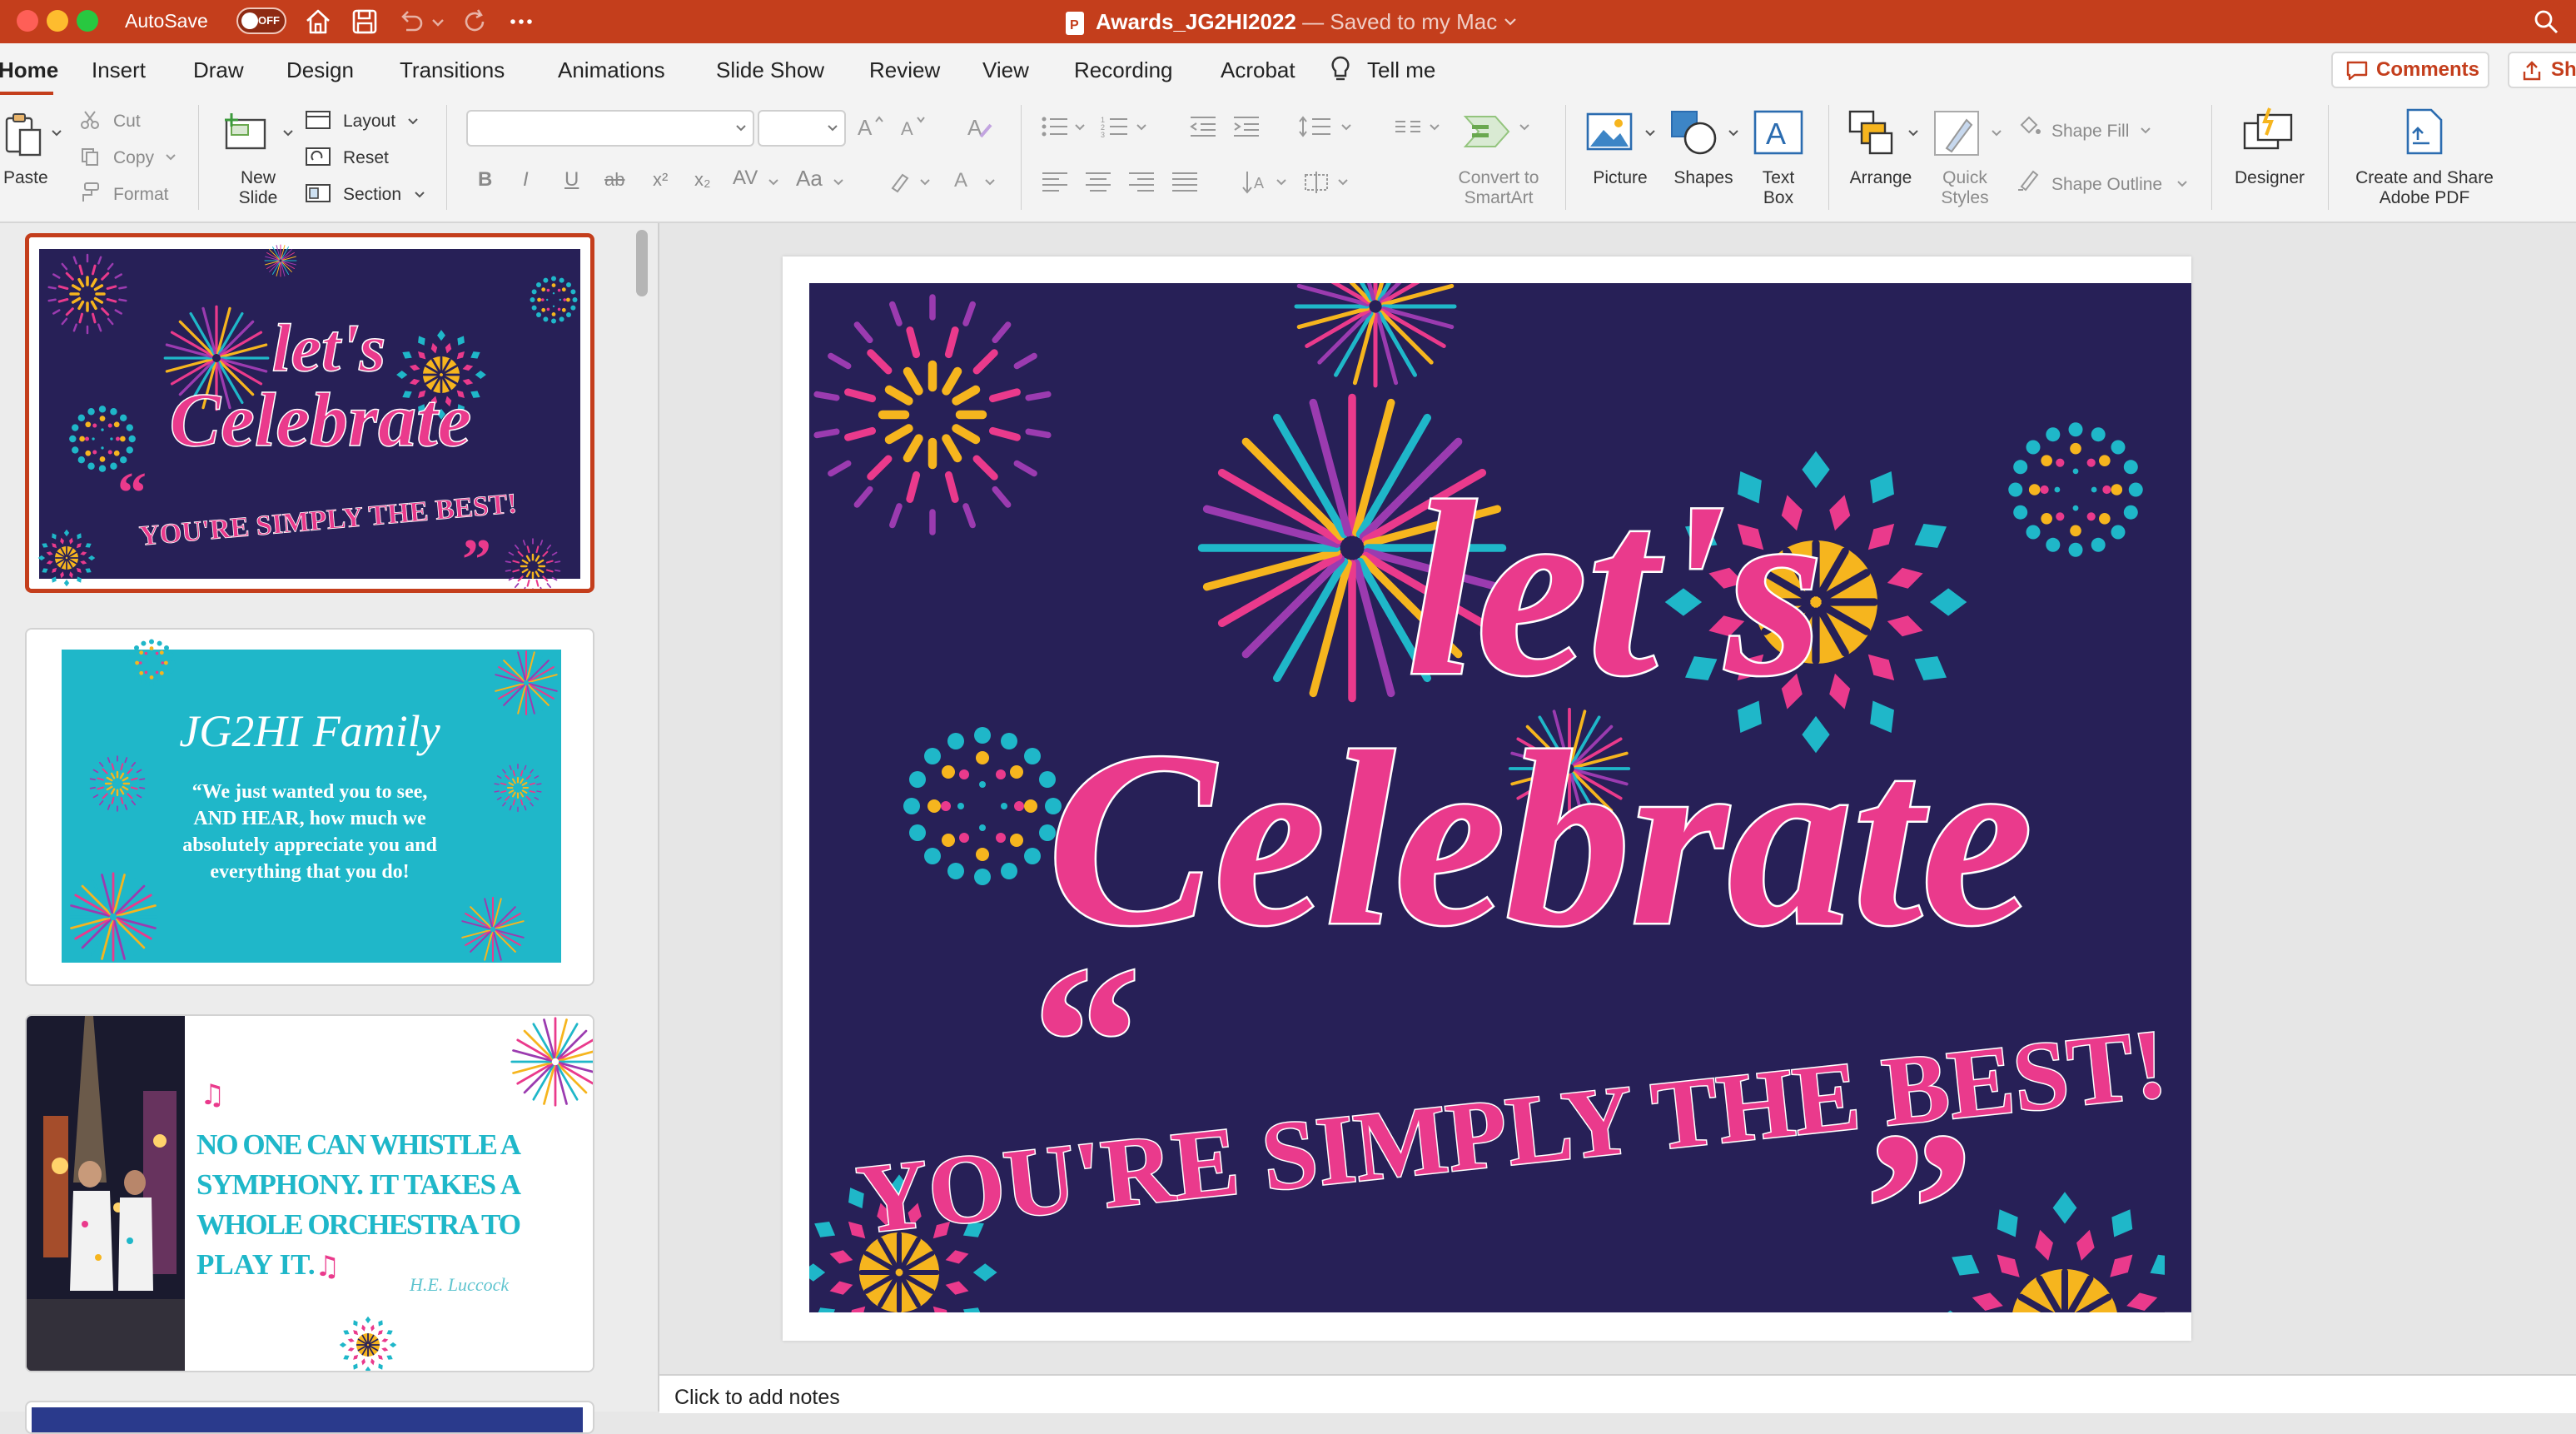 The image size is (2576, 1434). I want to click on shape-fill-button: Shape Fill, so click(2090, 132).